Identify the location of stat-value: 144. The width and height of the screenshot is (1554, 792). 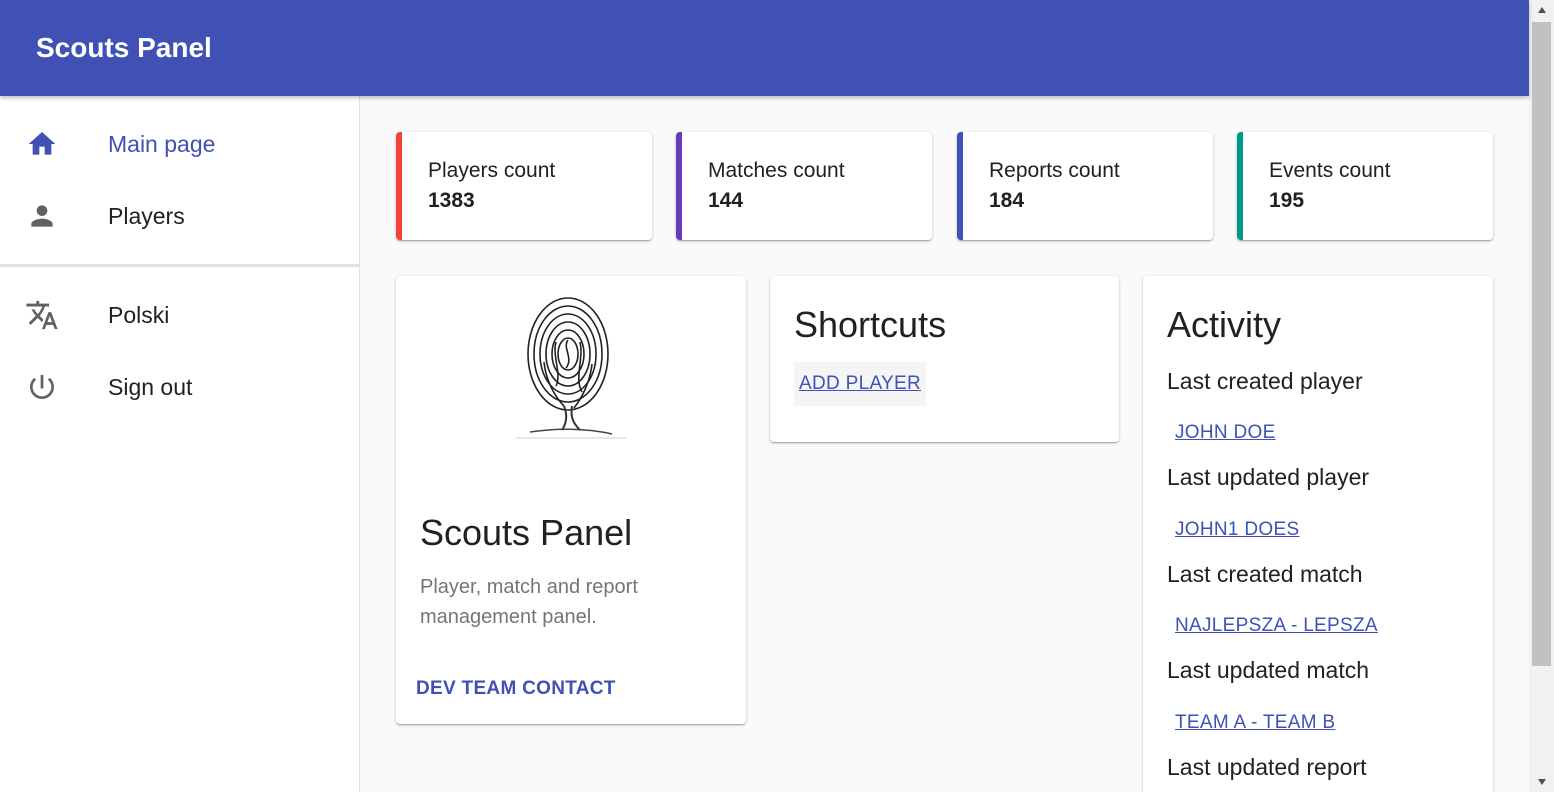
(726, 200).